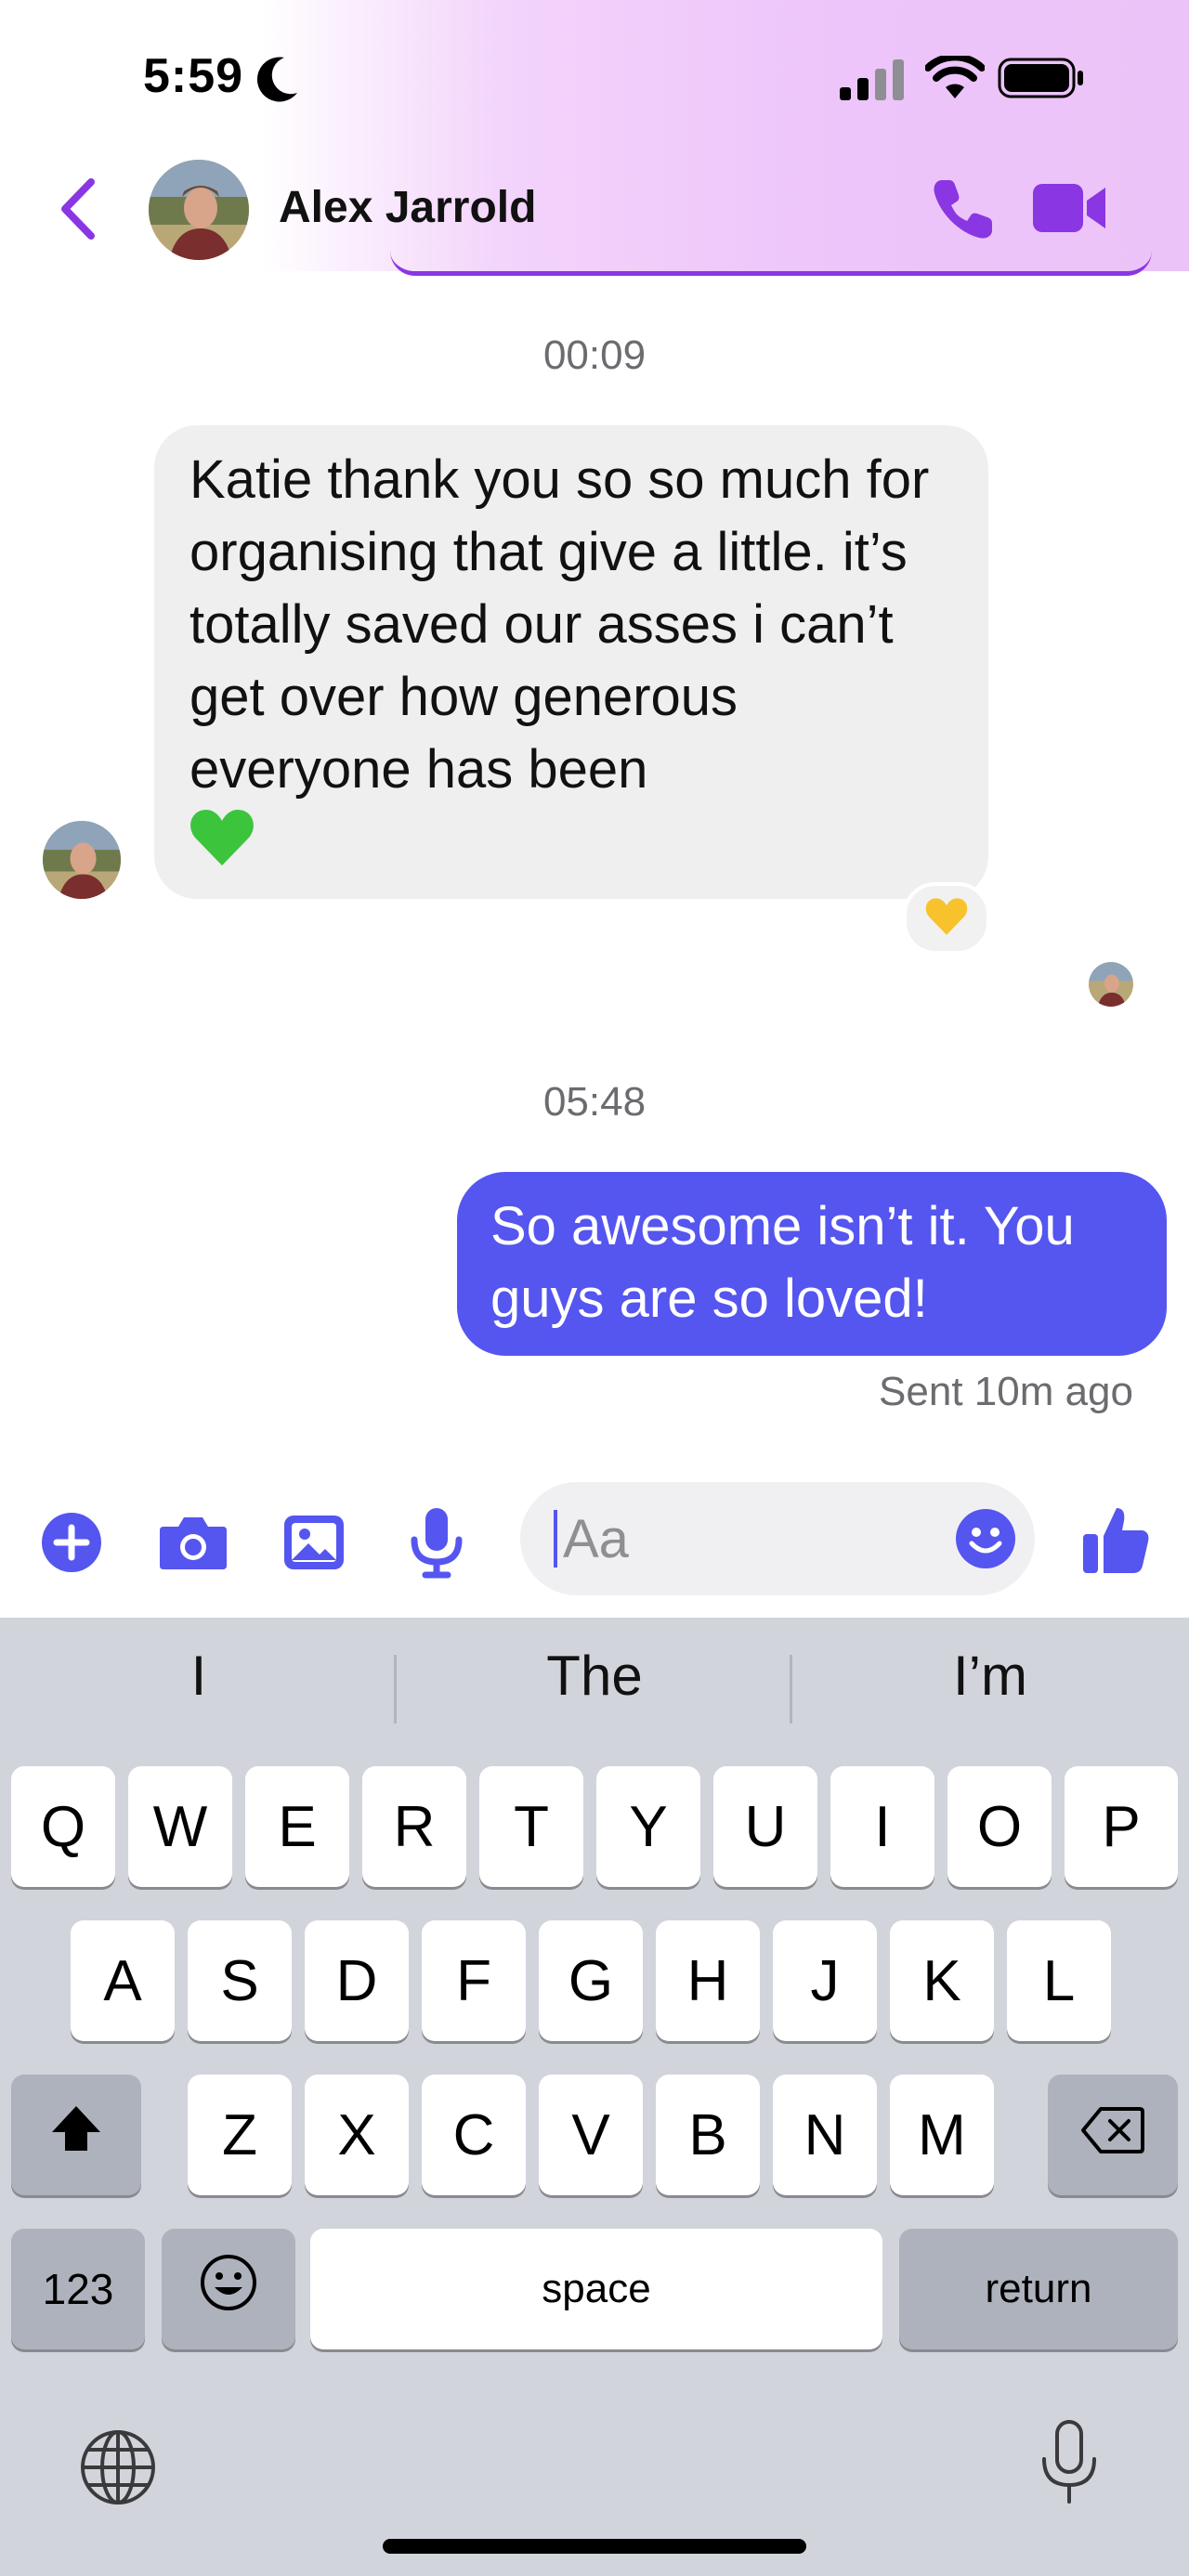 This screenshot has height=2576, width=1189. What do you see at coordinates (240, 2135) in the screenshot?
I see `key-z: Z` at bounding box center [240, 2135].